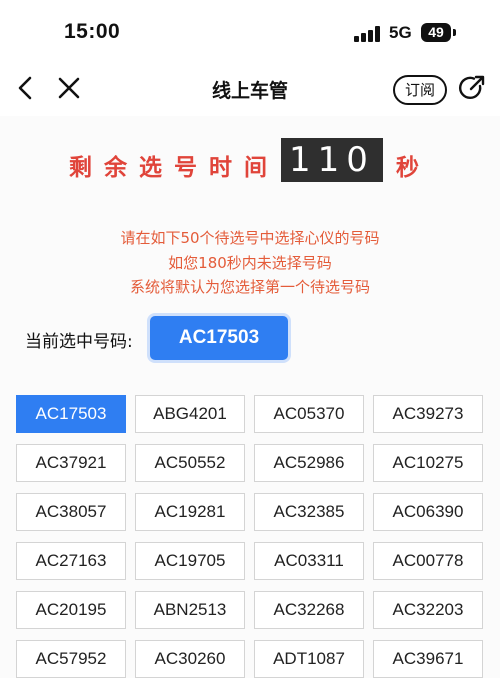 This screenshot has height=678, width=500. What do you see at coordinates (309, 512) in the screenshot?
I see `plate-option: AC32385` at bounding box center [309, 512].